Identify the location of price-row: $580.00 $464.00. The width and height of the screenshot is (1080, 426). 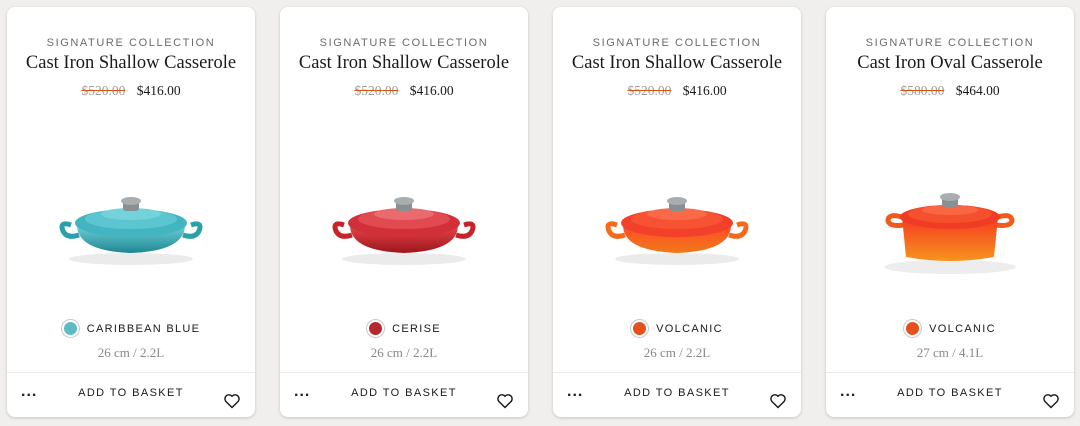
(950, 91).